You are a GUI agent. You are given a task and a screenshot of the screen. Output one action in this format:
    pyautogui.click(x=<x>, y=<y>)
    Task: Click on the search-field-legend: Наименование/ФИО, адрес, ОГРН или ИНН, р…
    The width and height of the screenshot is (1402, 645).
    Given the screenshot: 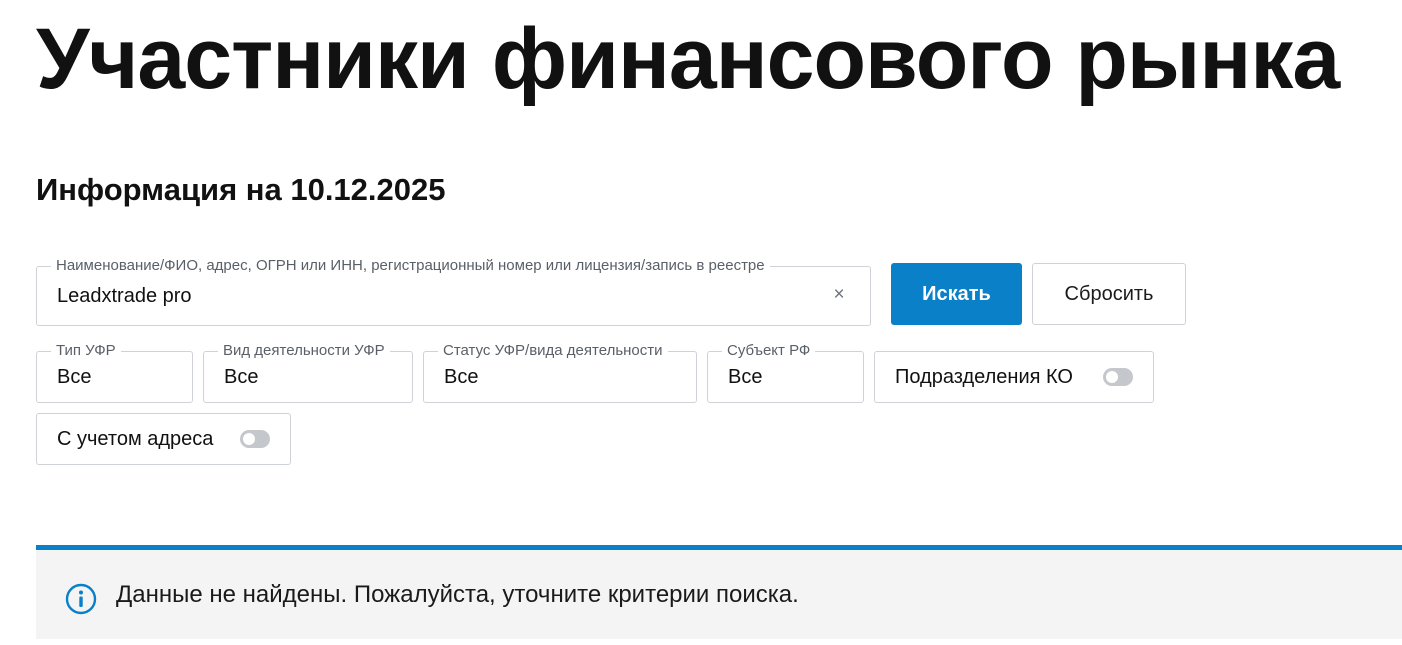 What is the action you would take?
    pyautogui.click(x=410, y=266)
    